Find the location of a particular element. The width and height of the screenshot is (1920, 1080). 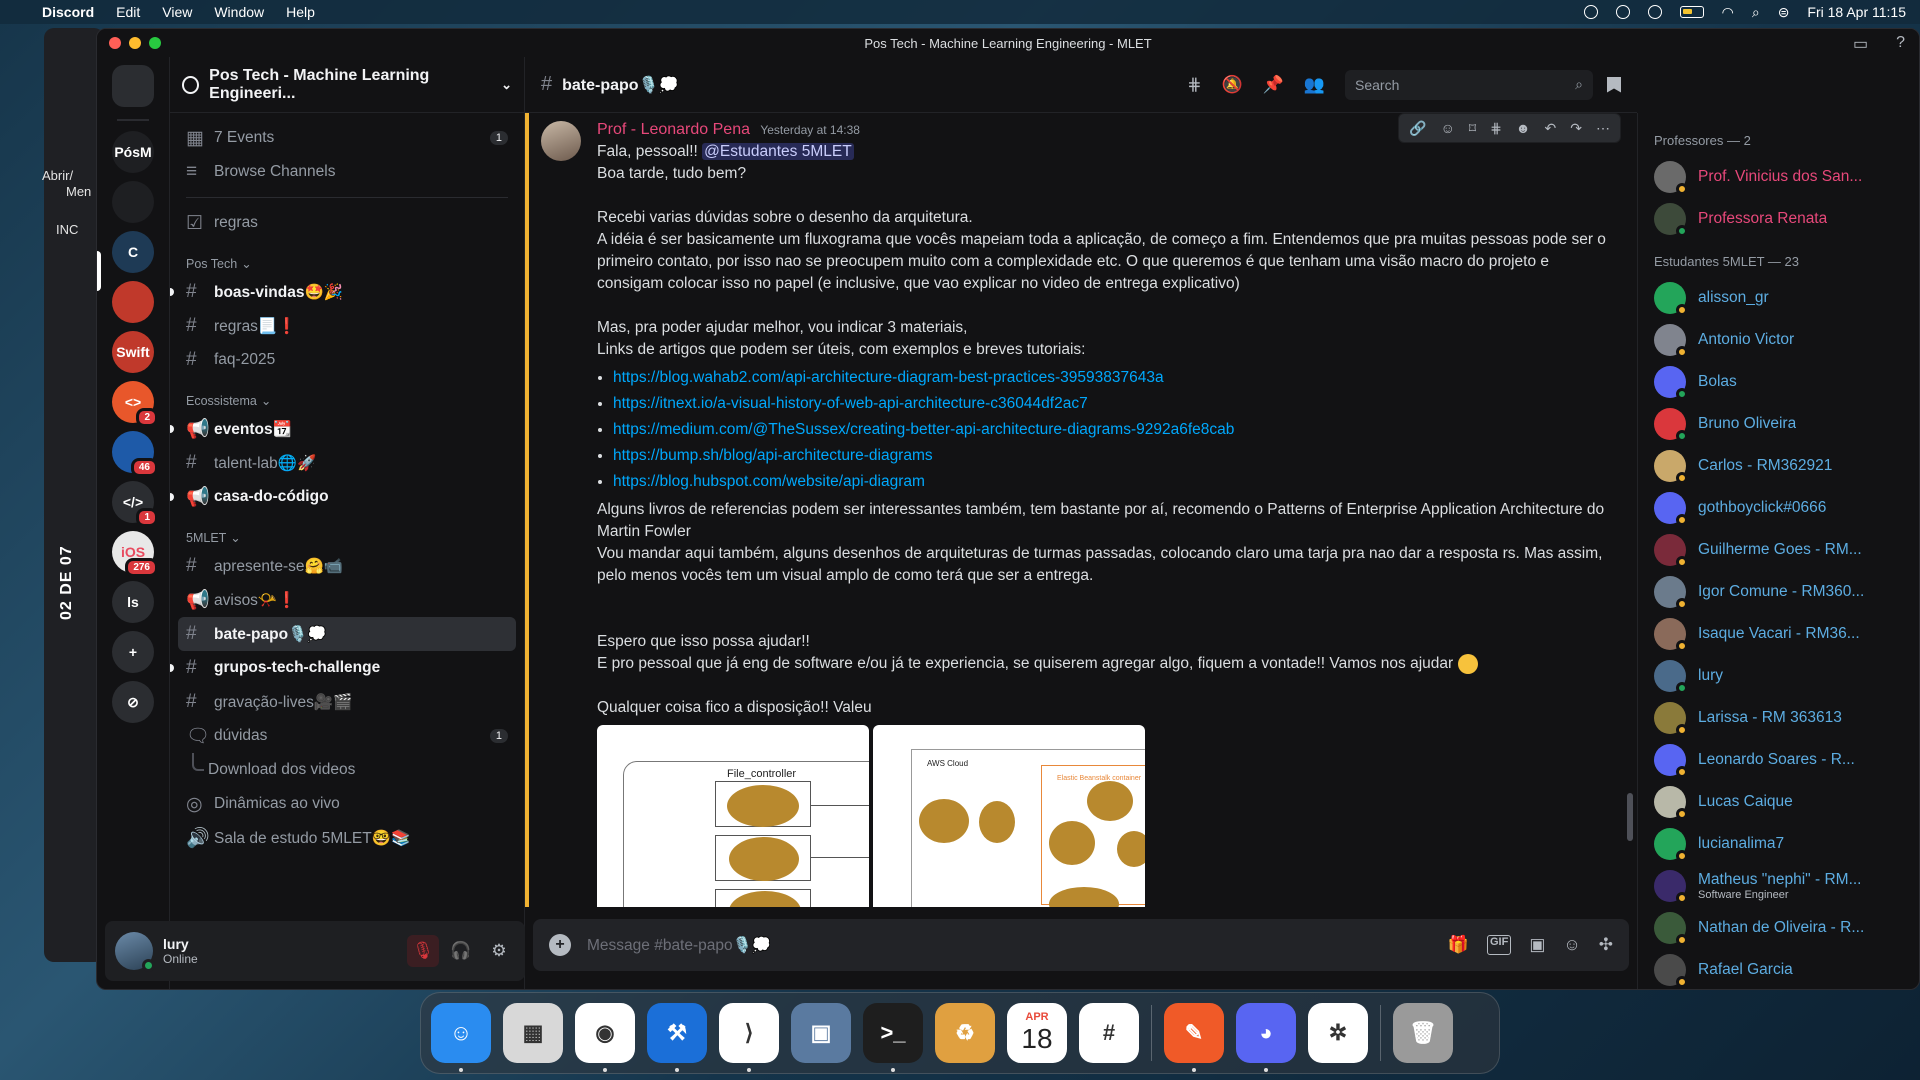

menu-window: Window is located at coordinates (239, 12).